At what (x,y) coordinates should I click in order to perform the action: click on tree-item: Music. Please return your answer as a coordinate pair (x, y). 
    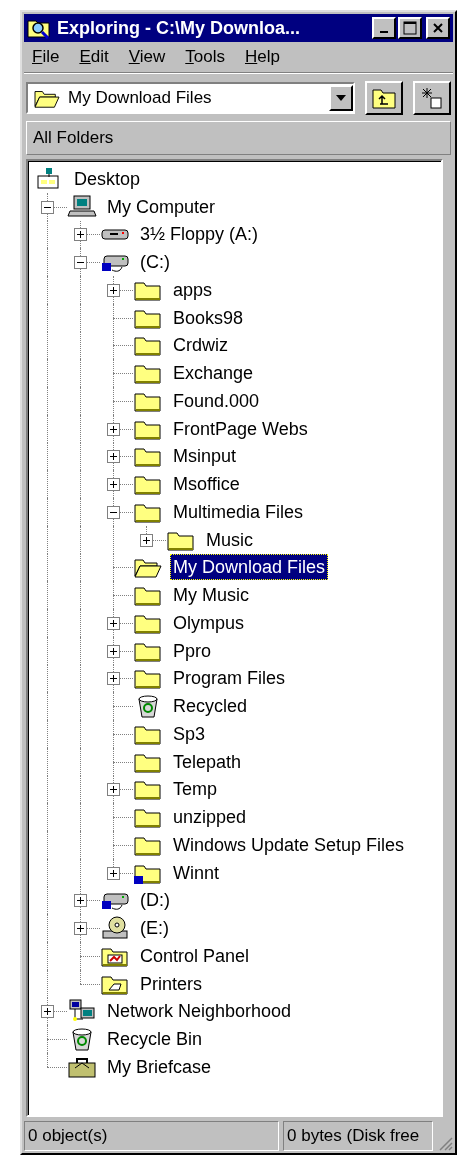
    Looking at the image, I should click on (229, 539).